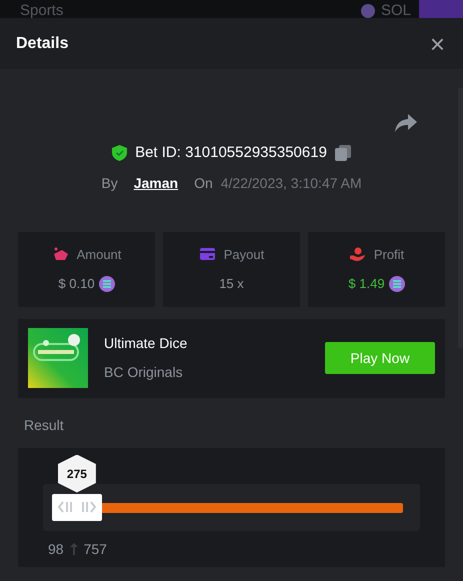  Describe the element at coordinates (95, 549) in the screenshot. I see `range-max: 757` at that location.